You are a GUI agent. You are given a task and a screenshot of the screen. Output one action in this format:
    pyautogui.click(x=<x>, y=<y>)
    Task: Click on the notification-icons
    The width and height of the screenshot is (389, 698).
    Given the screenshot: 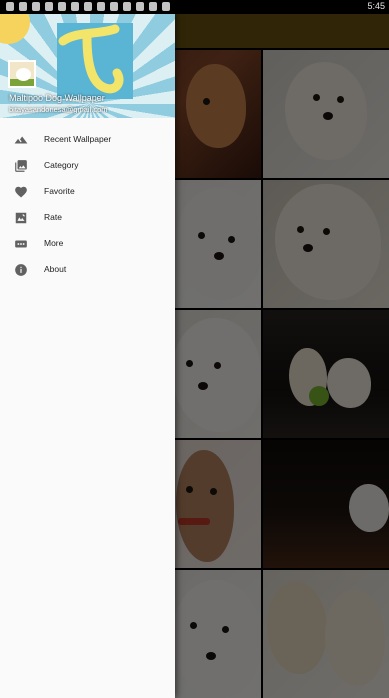 What is the action you would take?
    pyautogui.click(x=88, y=6)
    